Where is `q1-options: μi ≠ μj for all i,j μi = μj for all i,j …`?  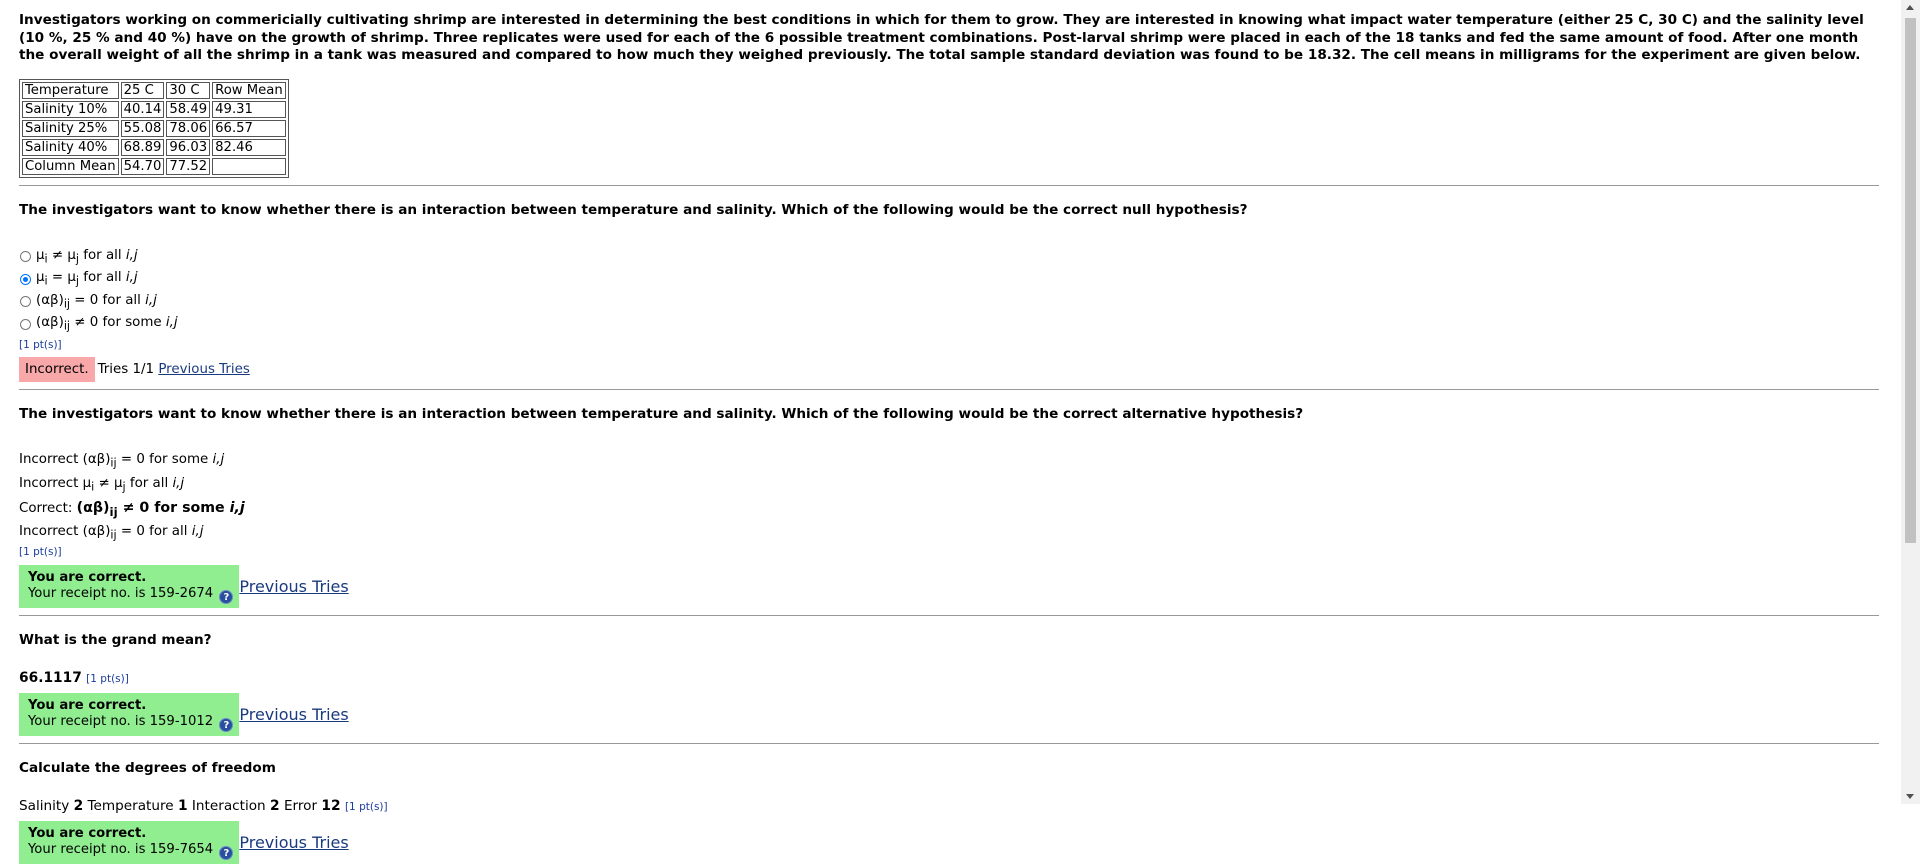
q1-options: μi ≠ μj for all i,j μi = μj for all i,j … is located at coordinates (949, 291).